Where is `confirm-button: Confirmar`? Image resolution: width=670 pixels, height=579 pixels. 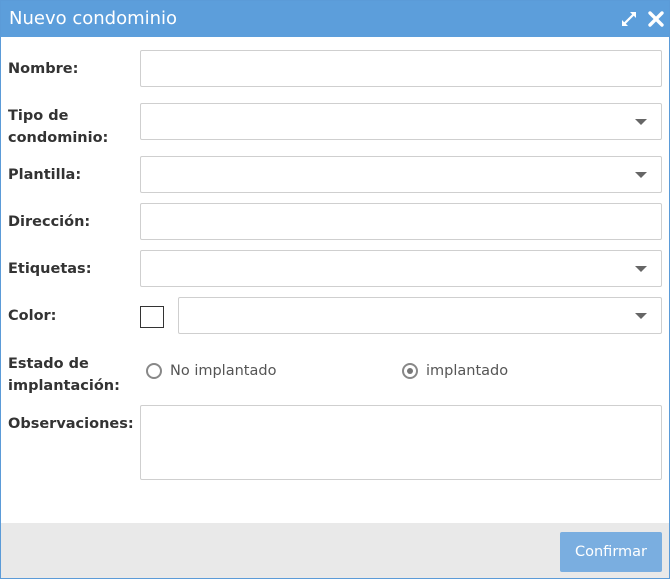 confirm-button: Confirmar is located at coordinates (611, 552).